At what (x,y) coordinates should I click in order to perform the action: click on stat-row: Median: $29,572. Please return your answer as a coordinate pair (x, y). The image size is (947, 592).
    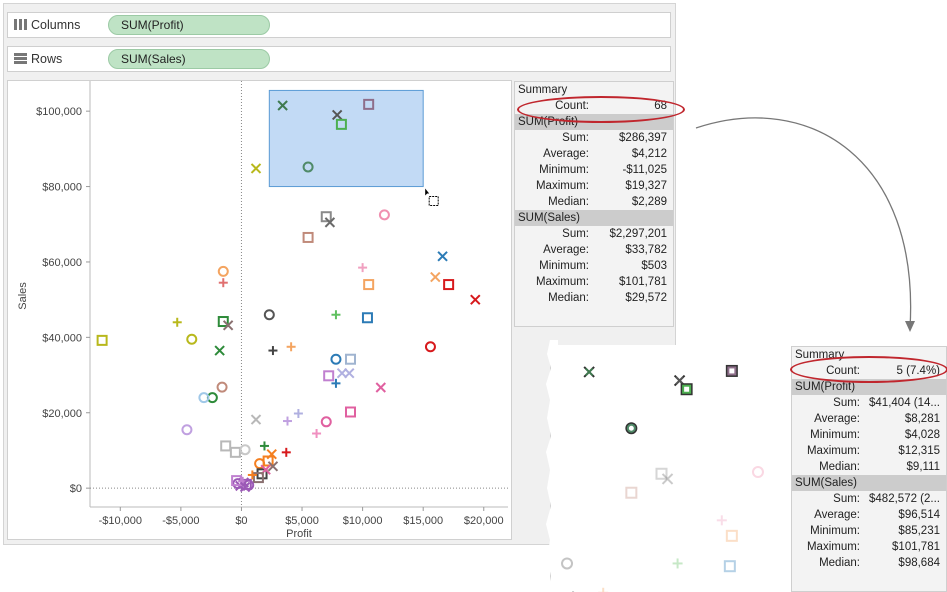
    Looking at the image, I should click on (594, 298).